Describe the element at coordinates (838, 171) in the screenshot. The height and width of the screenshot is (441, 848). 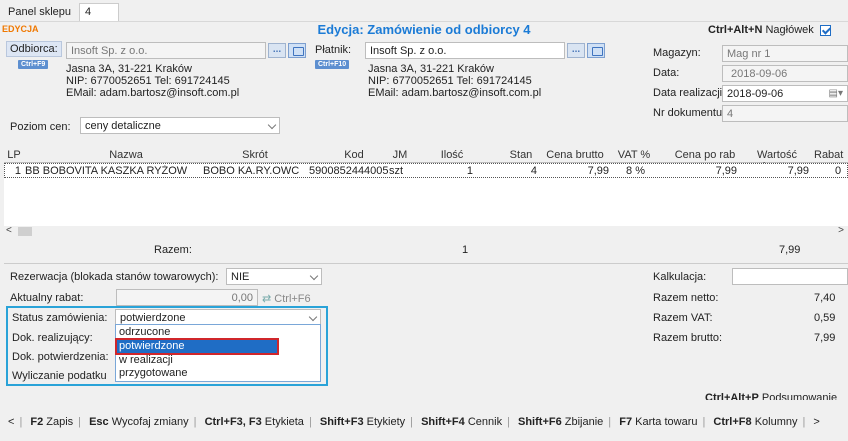
I see `cell-rabat: 0` at that location.